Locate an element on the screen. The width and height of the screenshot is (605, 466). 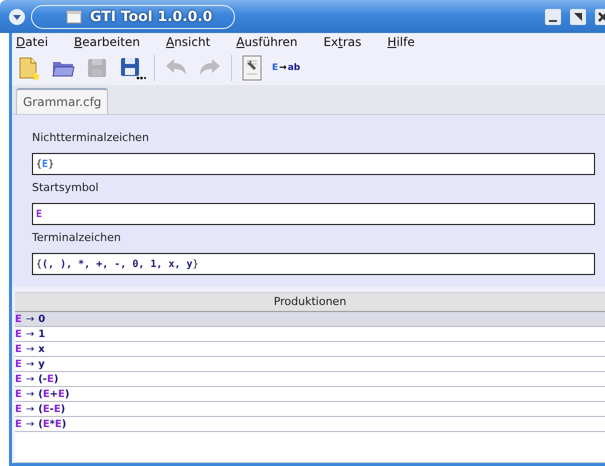
production-row: E → y is located at coordinates (310, 364).